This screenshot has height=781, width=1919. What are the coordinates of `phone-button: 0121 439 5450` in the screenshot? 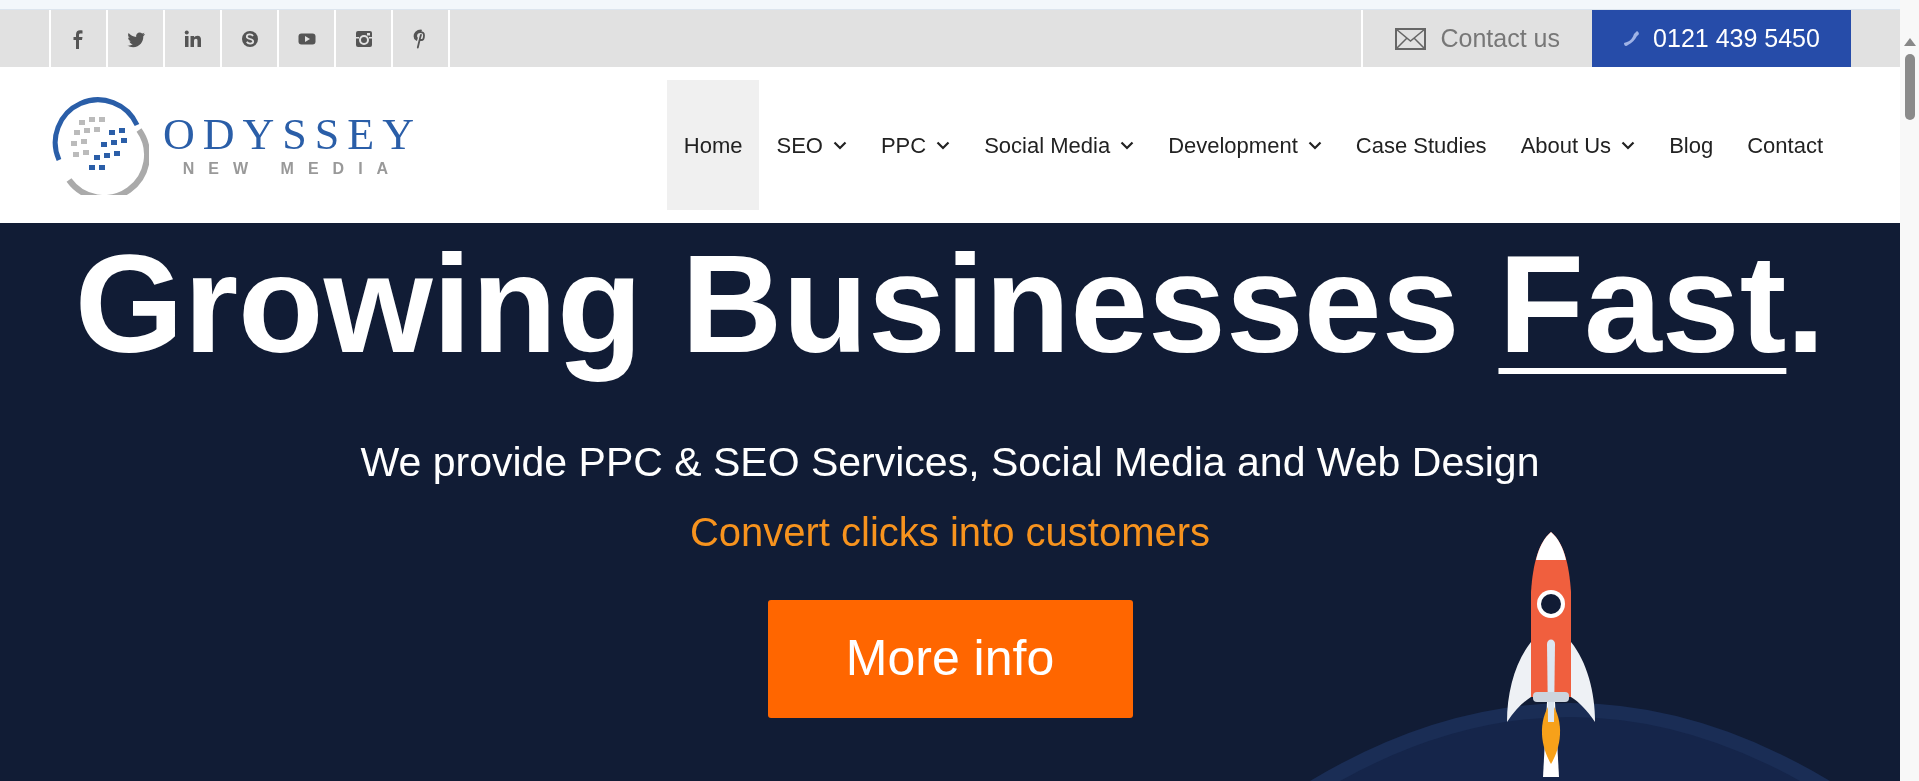 It's located at (1721, 38).